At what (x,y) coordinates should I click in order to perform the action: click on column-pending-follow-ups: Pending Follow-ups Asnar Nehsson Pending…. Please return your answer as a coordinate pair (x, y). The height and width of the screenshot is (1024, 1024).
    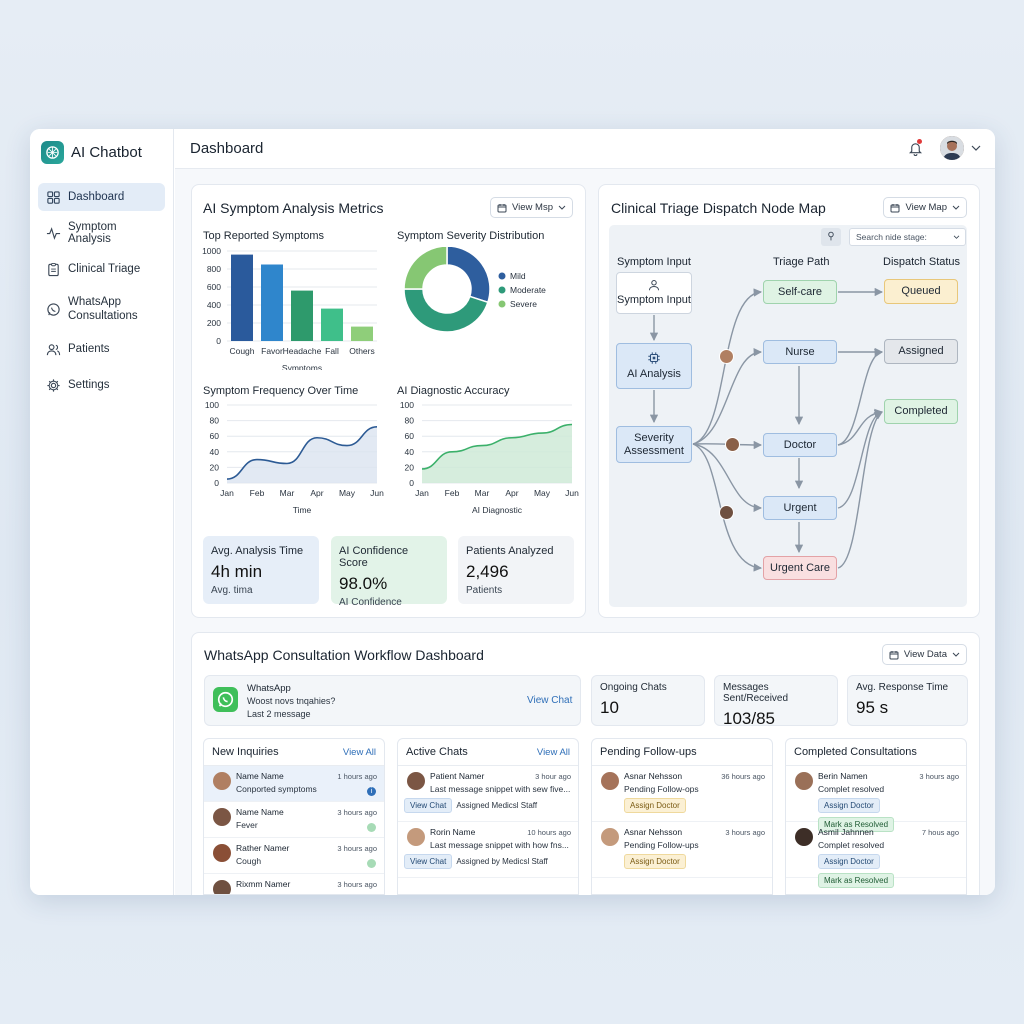
    Looking at the image, I should click on (682, 816).